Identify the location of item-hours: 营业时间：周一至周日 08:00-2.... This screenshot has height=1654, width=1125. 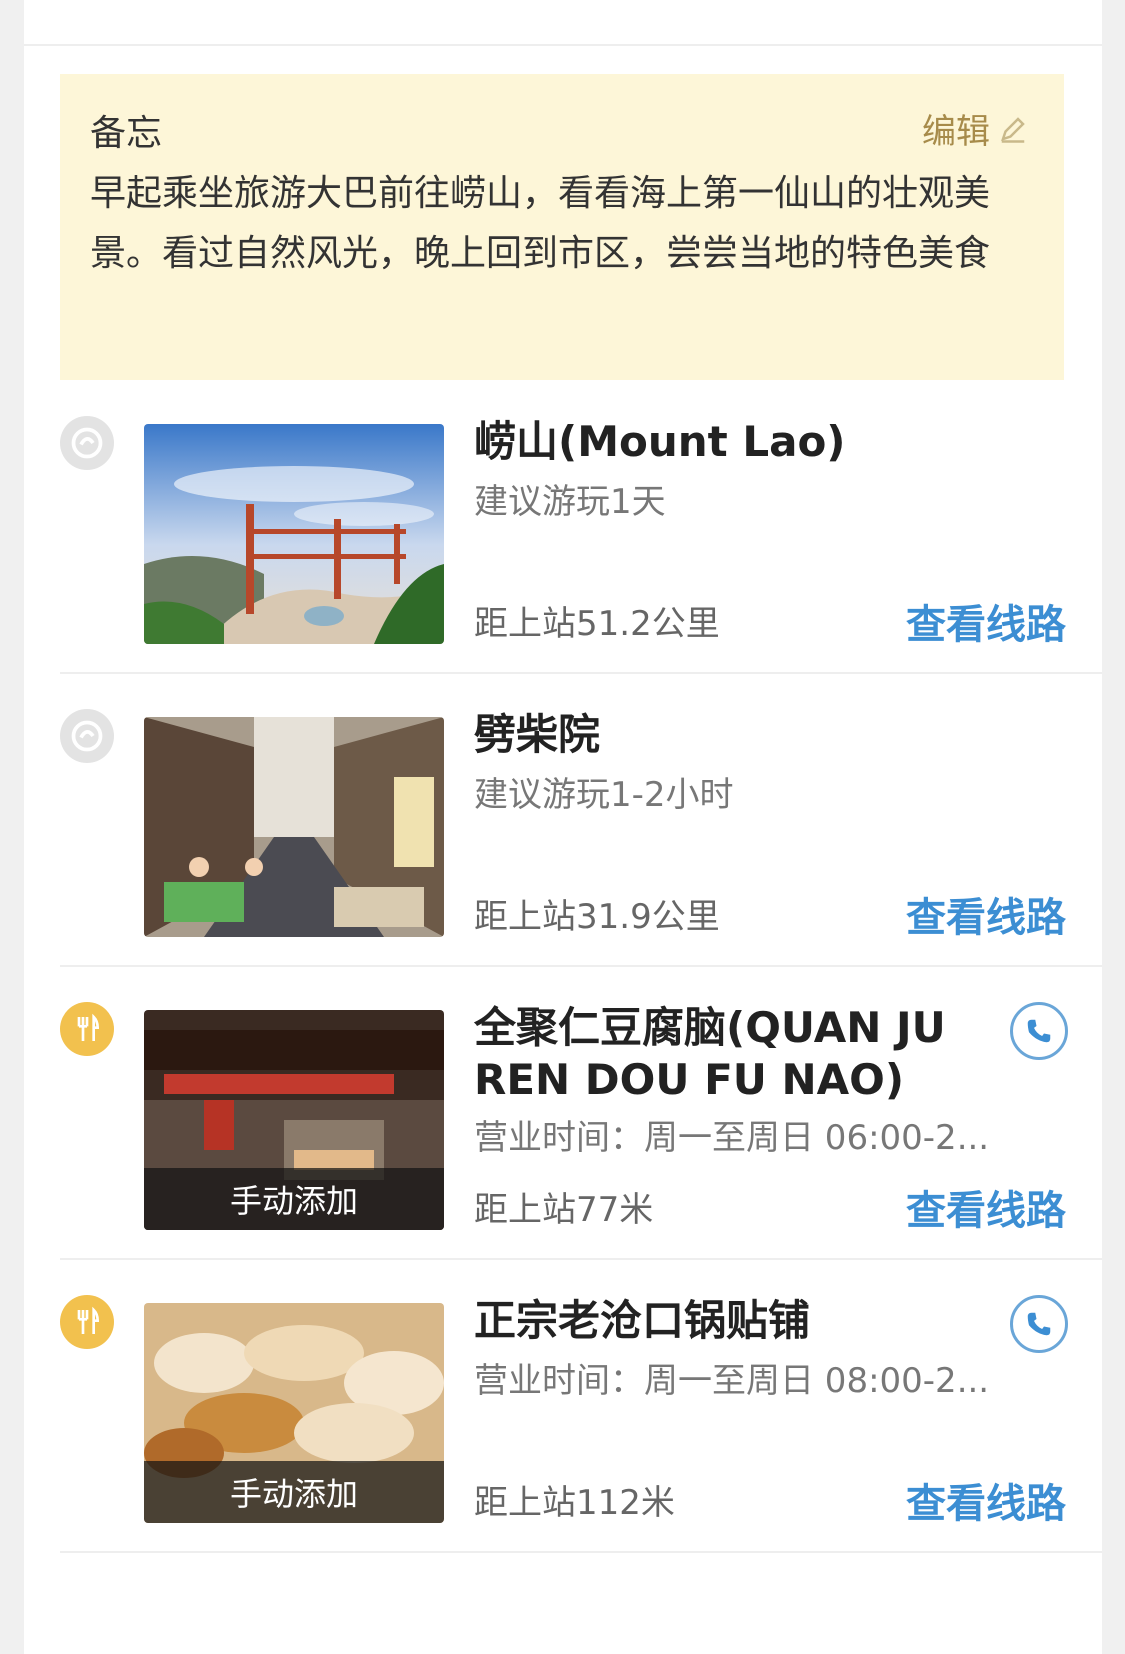
(732, 1381).